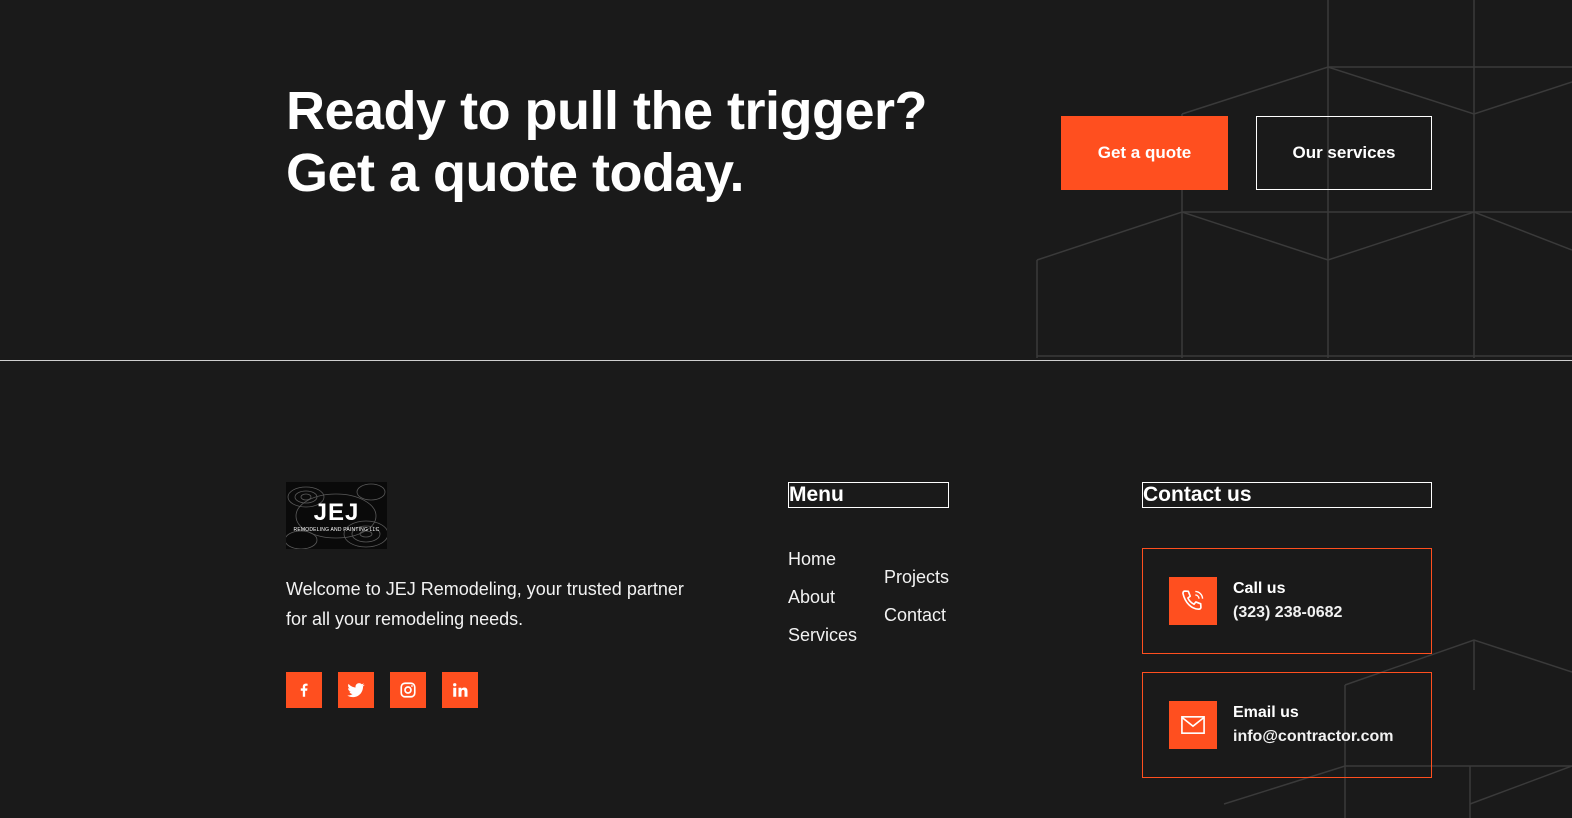 The image size is (1572, 818). I want to click on mail-icon, so click(1193, 725).